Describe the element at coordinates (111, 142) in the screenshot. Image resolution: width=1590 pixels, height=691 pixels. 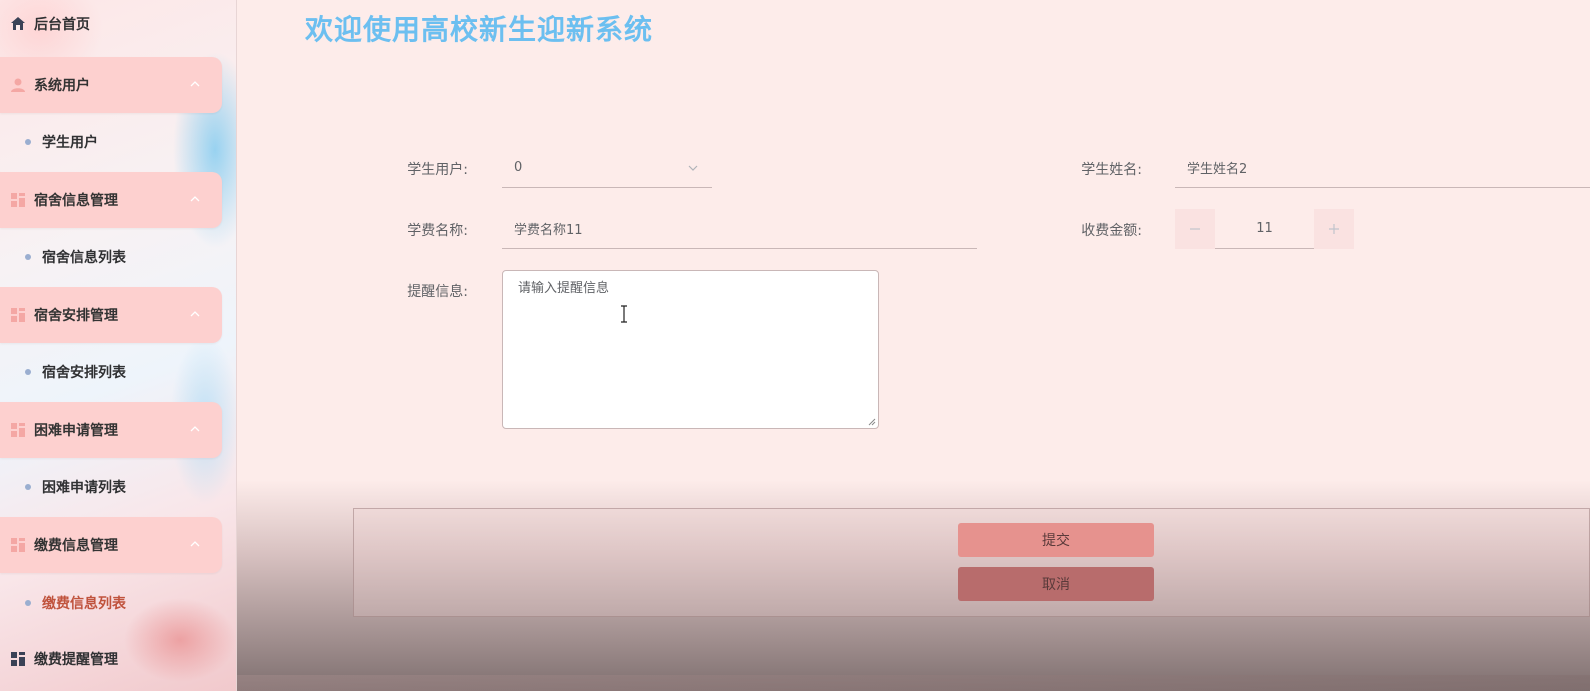
I see `sidebar-item-student-users: 学生用户` at that location.